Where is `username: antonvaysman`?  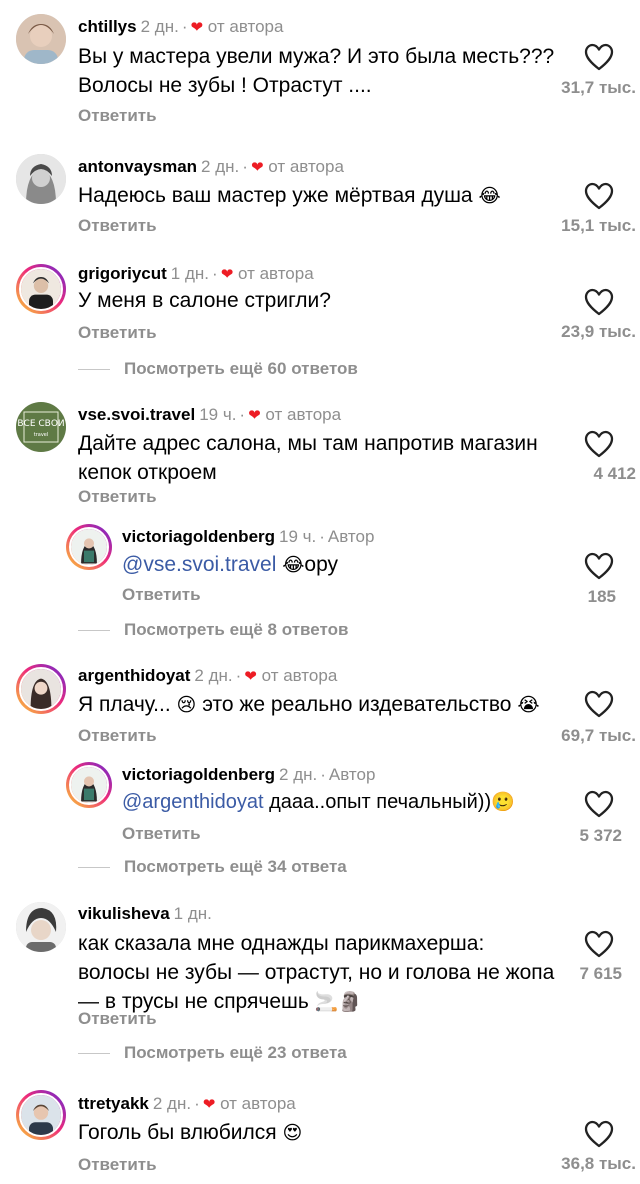
username: antonvaysman is located at coordinates (137, 166).